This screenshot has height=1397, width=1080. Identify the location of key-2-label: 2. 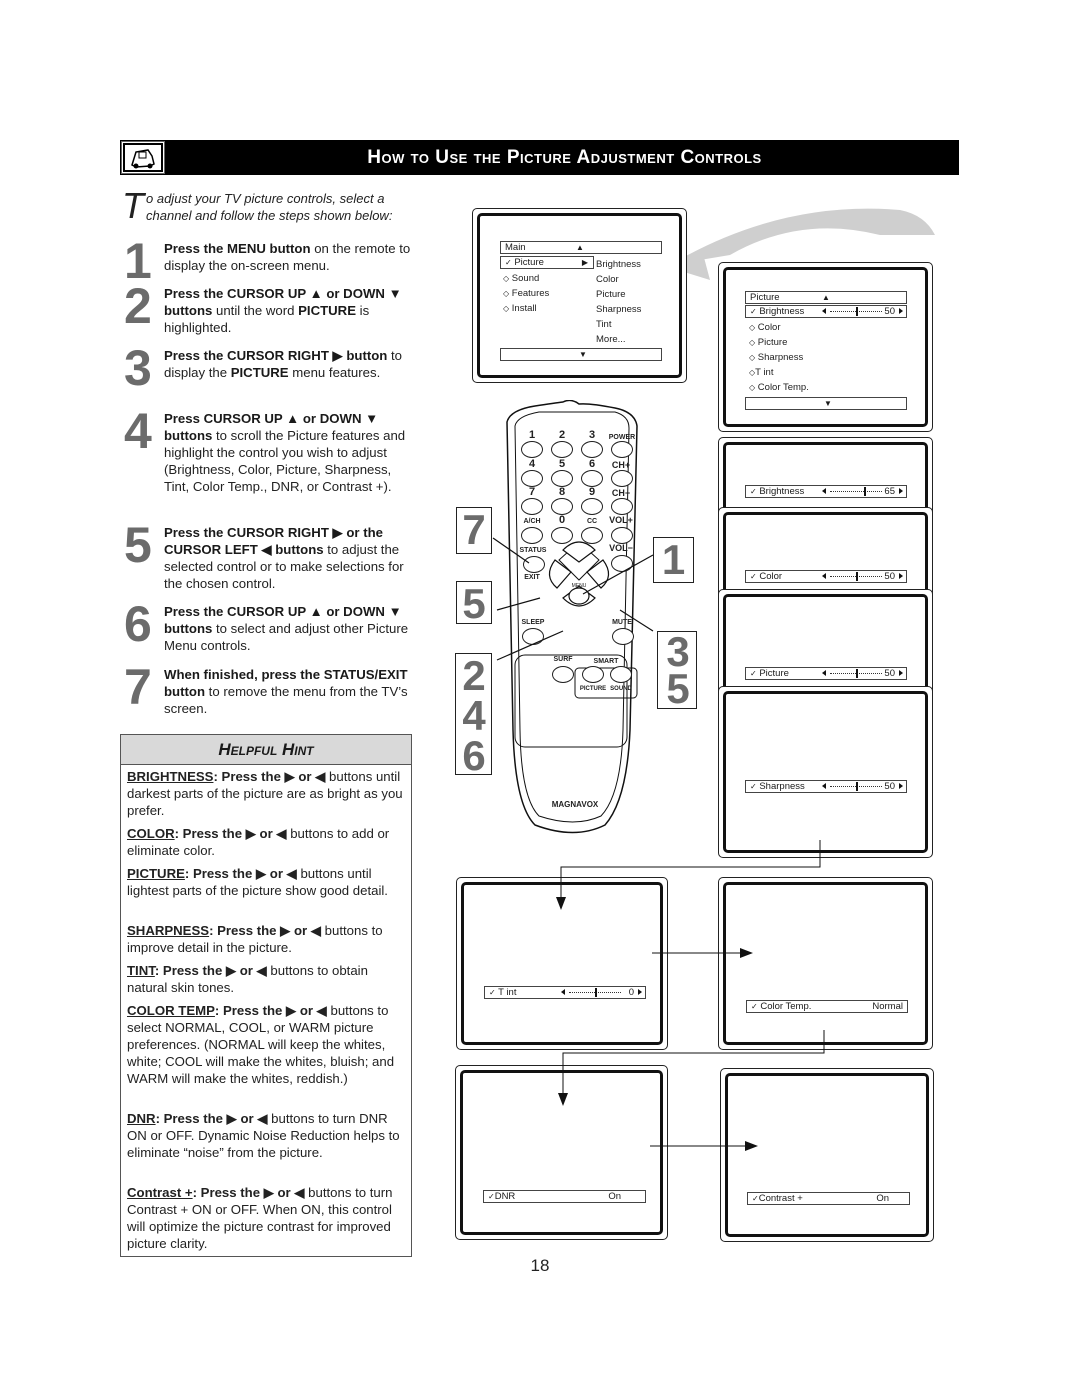
(562, 435).